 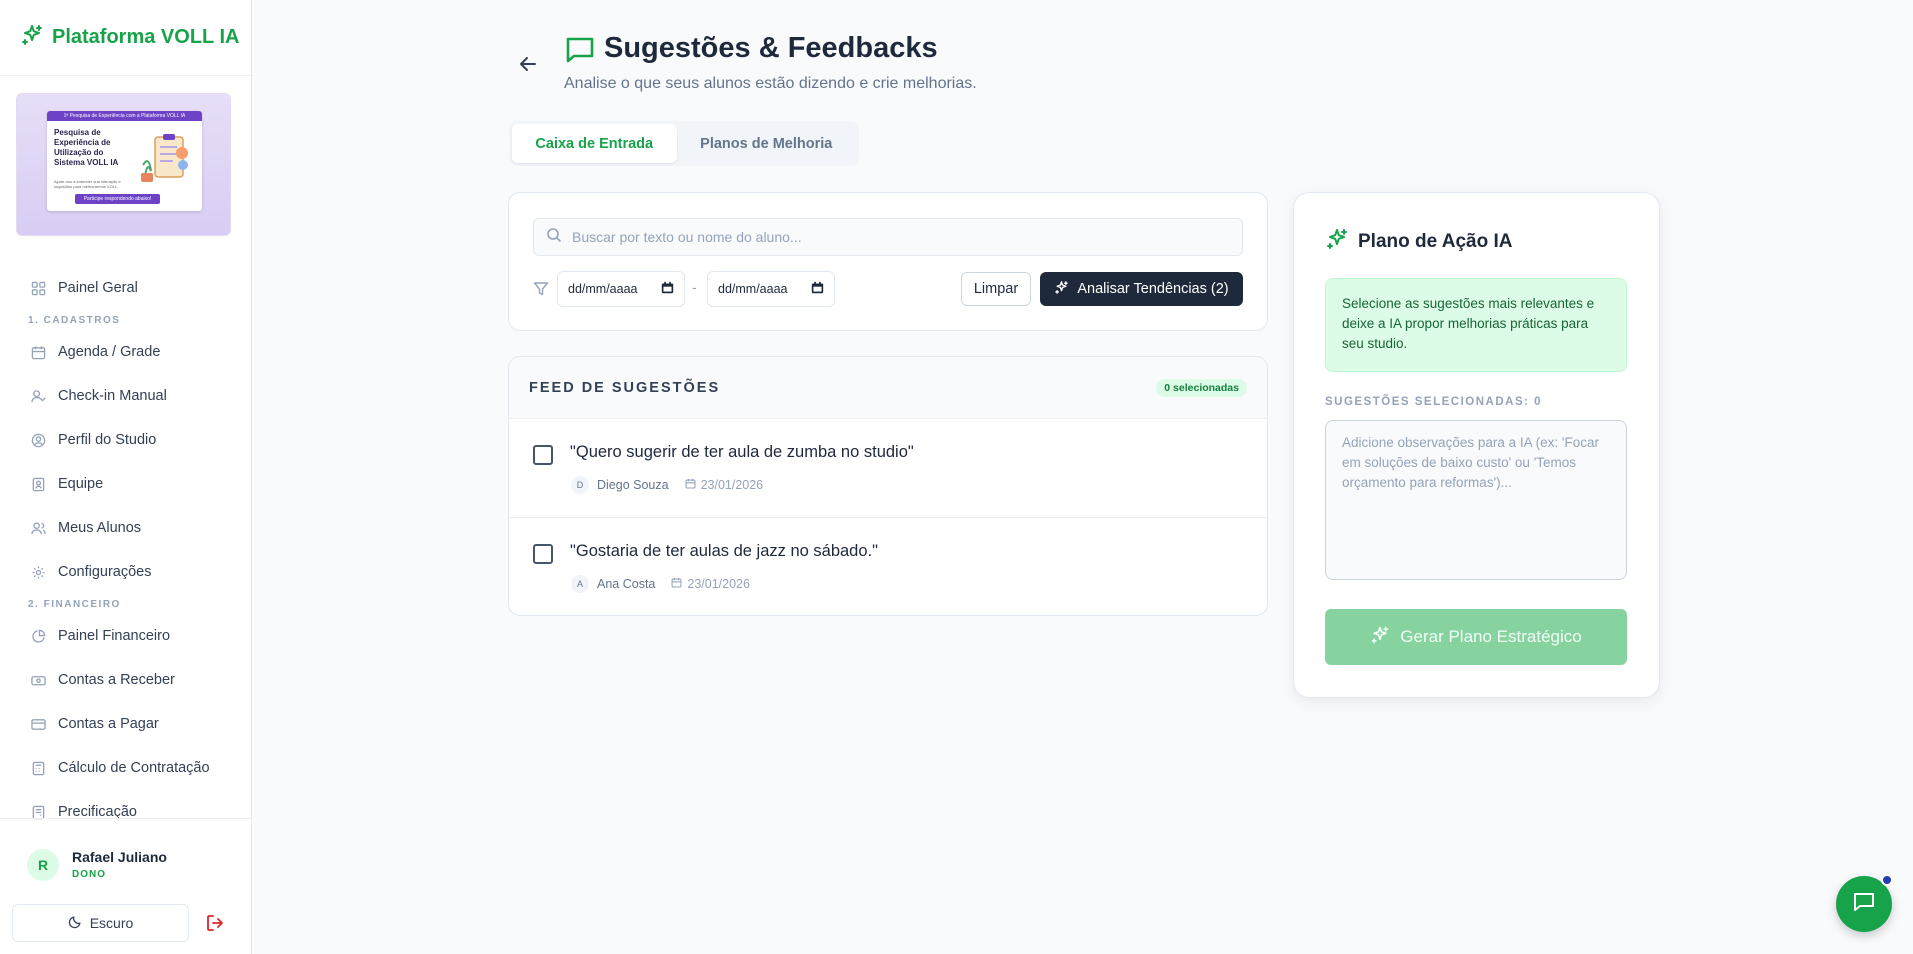 I want to click on avatar: R, so click(x=43, y=865).